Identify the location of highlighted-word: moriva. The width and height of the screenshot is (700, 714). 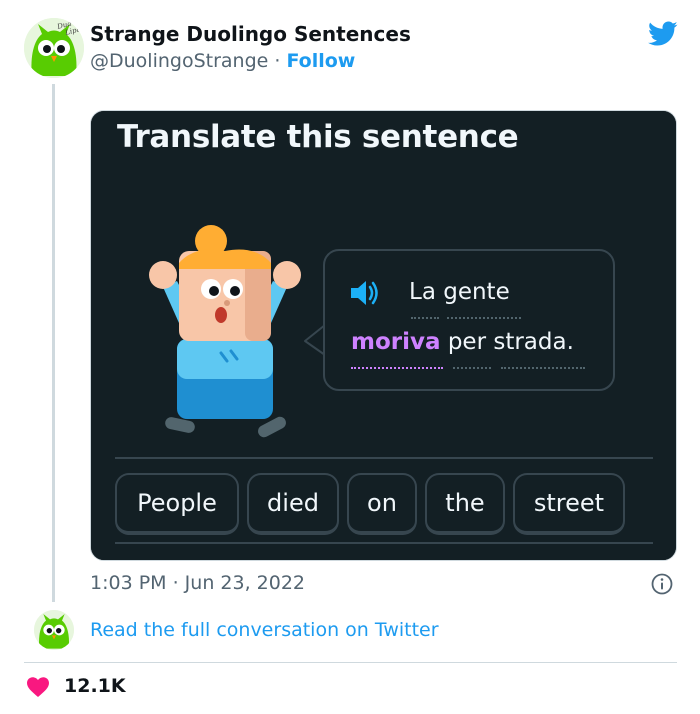
(396, 342).